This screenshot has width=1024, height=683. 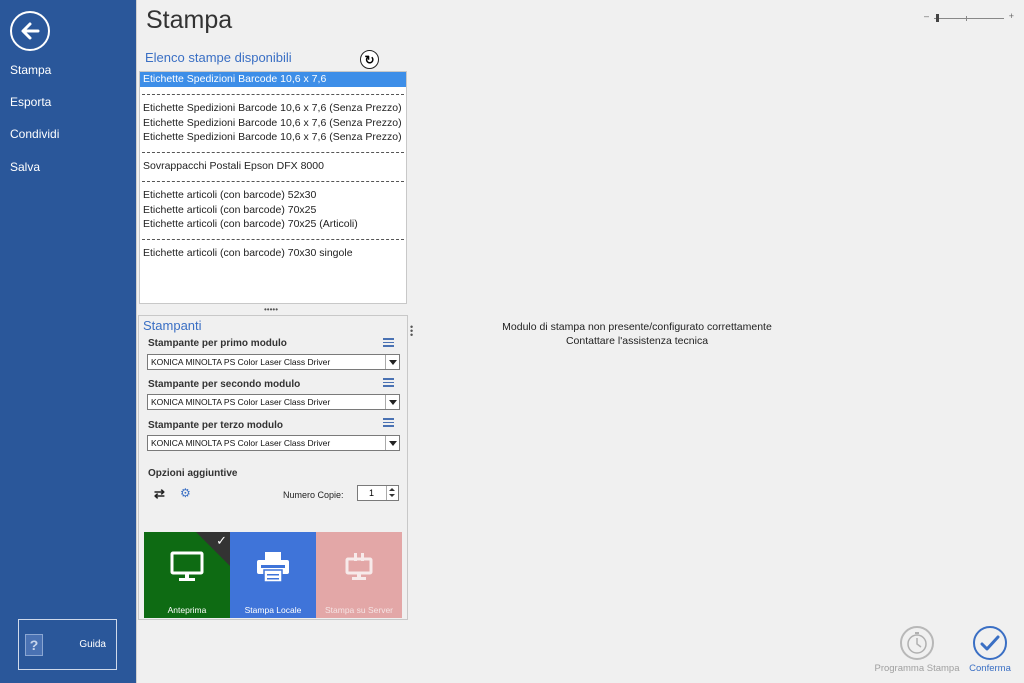 What do you see at coordinates (218, 57) in the screenshot?
I see `print-list-header: Elenco stampe disponibili` at bounding box center [218, 57].